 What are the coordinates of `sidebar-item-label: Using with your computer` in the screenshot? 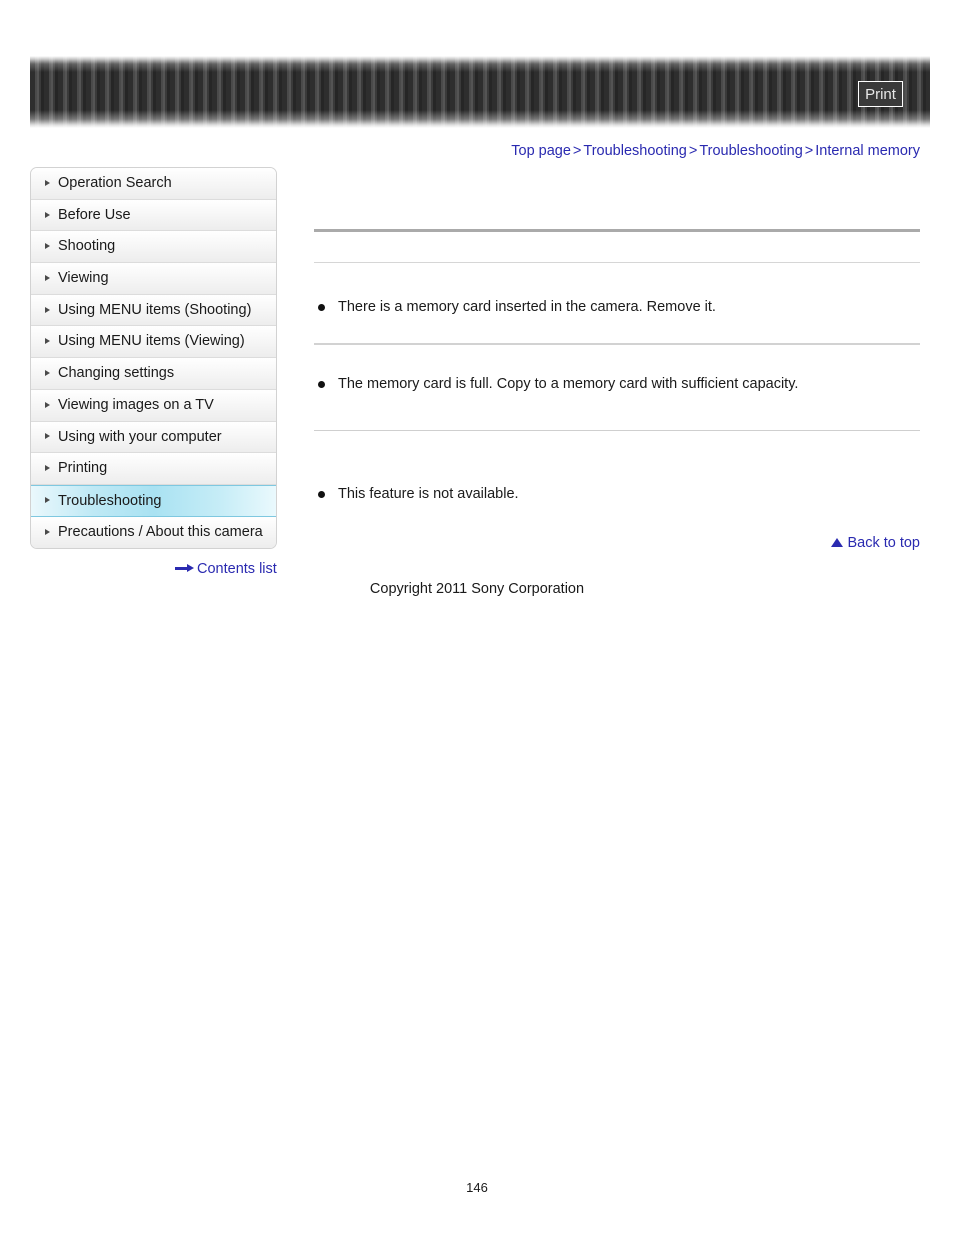 It's located at (140, 436).